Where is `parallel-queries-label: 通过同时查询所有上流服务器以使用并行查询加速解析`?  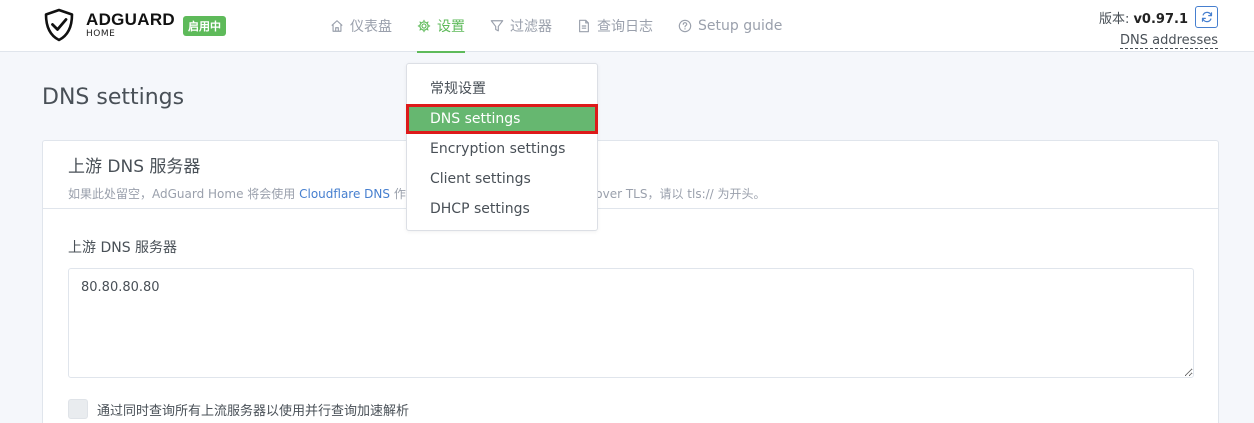 parallel-queries-label: 通过同时查询所有上流服务器以使用并行查询加速解析 is located at coordinates (253, 409).